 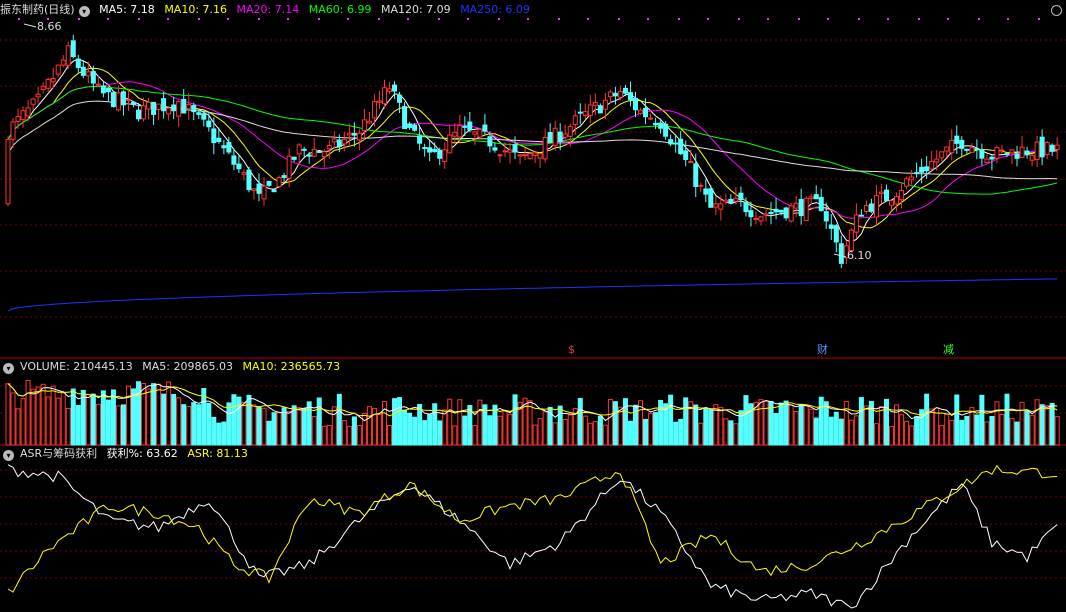 I want to click on dividend-marker: $, so click(x=571, y=350).